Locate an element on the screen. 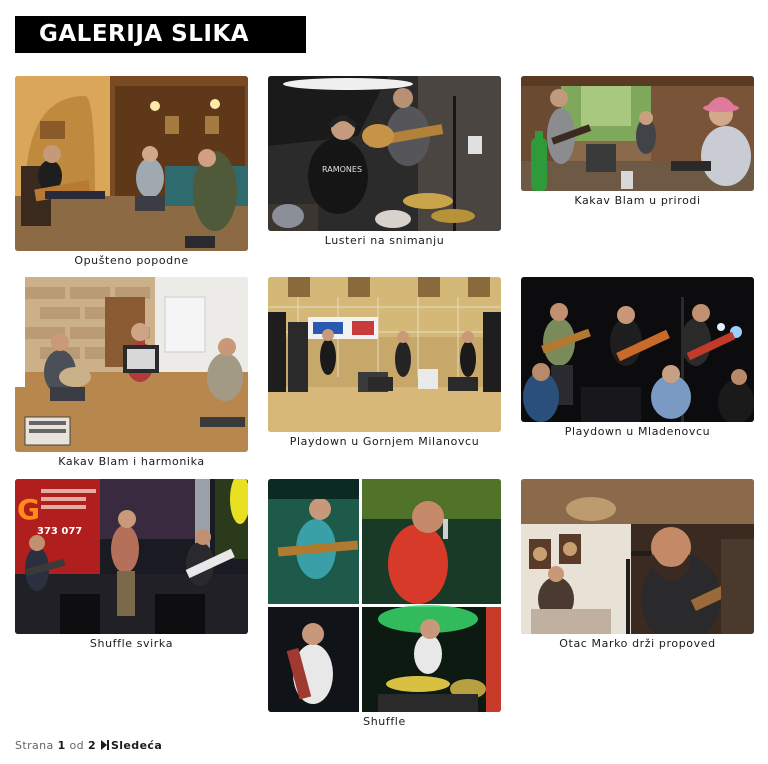 The height and width of the screenshot is (764, 768). gallery-caption: Playdown u Mladenovcu is located at coordinates (637, 432).